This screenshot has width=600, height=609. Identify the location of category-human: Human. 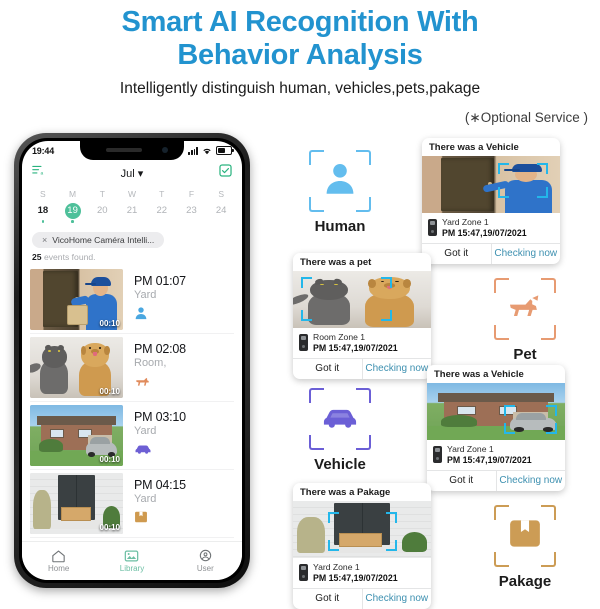
(340, 192).